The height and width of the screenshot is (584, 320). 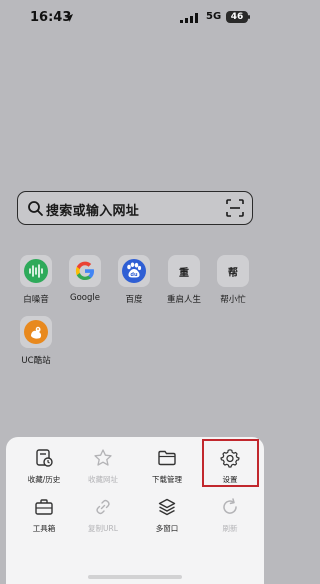 What do you see at coordinates (103, 479) in the screenshot?
I see `menu-label: 收藏网址` at bounding box center [103, 479].